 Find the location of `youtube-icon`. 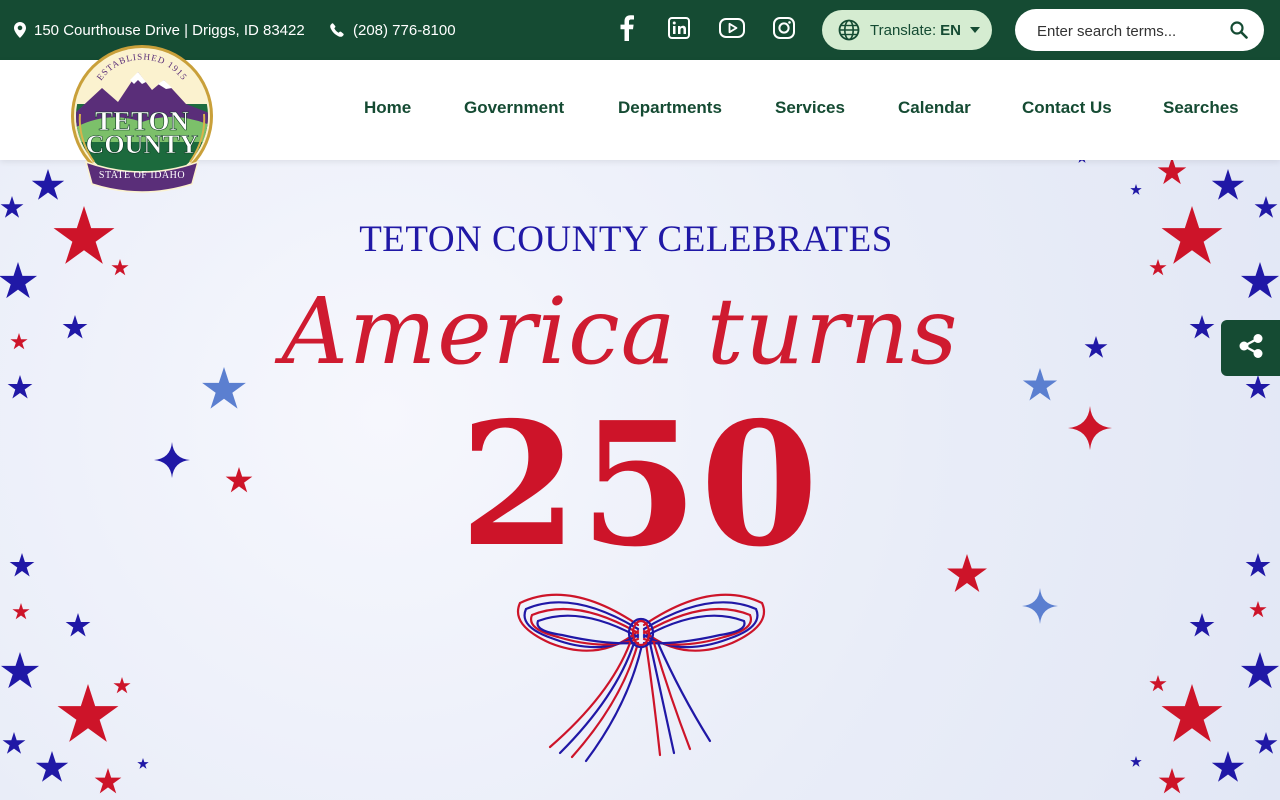

youtube-icon is located at coordinates (732, 30).